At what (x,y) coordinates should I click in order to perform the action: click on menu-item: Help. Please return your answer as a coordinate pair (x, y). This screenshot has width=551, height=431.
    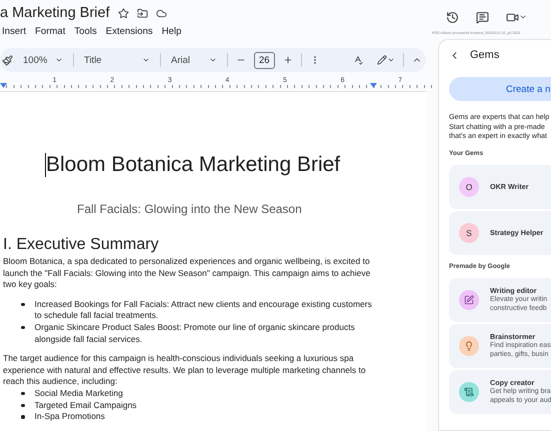
    Looking at the image, I should click on (172, 31).